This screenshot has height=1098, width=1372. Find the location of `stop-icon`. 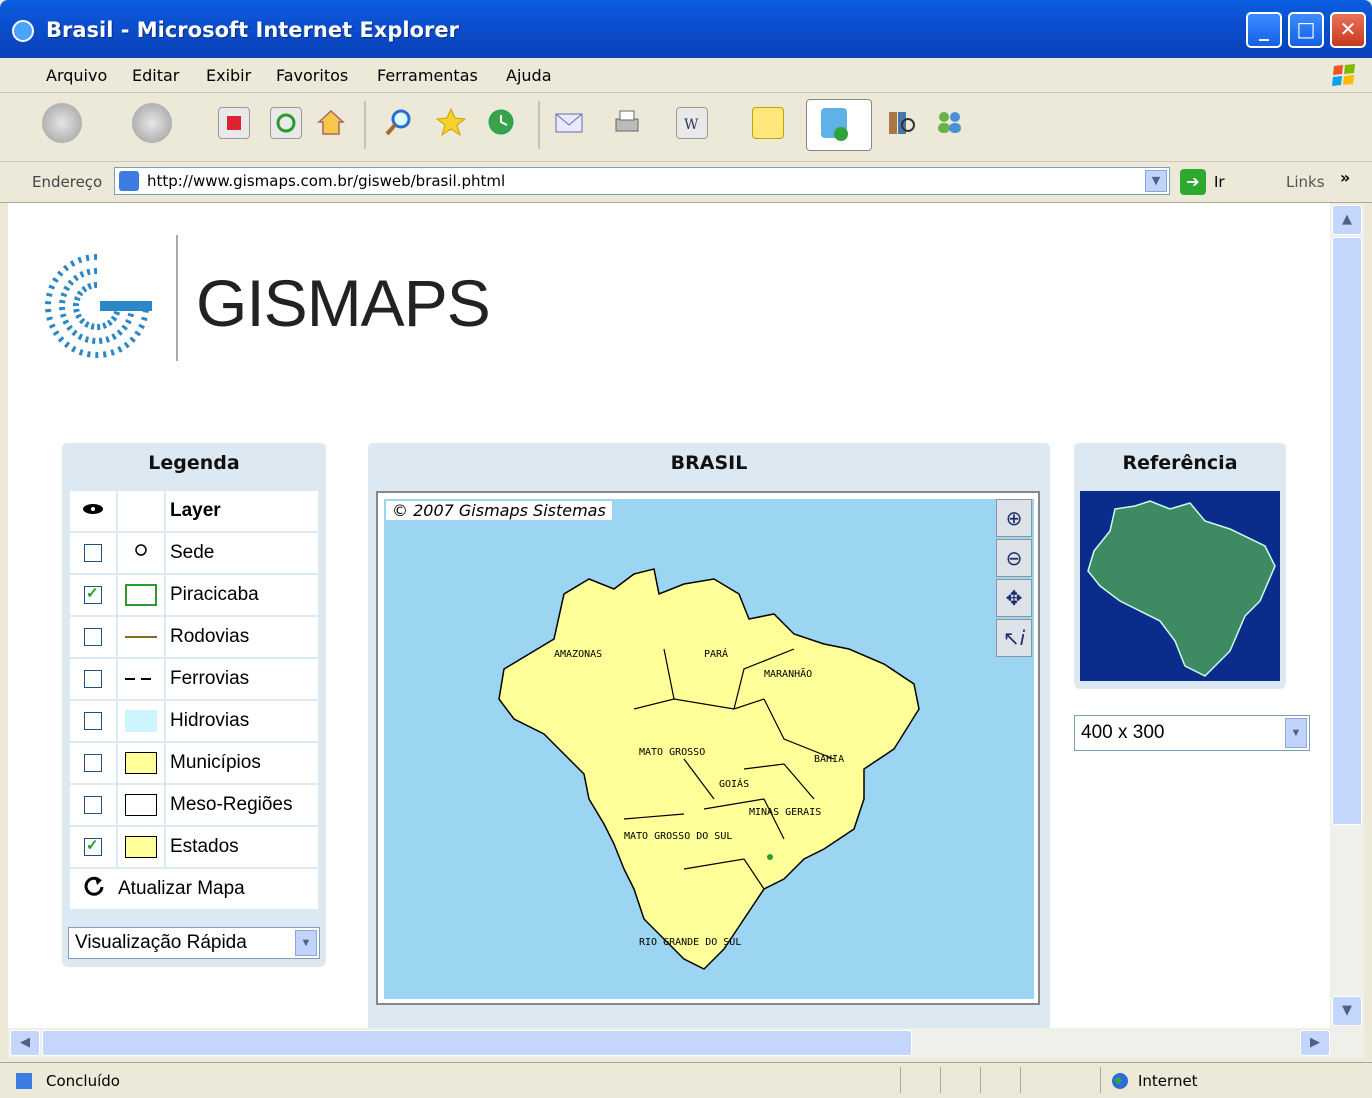

stop-icon is located at coordinates (234, 123).